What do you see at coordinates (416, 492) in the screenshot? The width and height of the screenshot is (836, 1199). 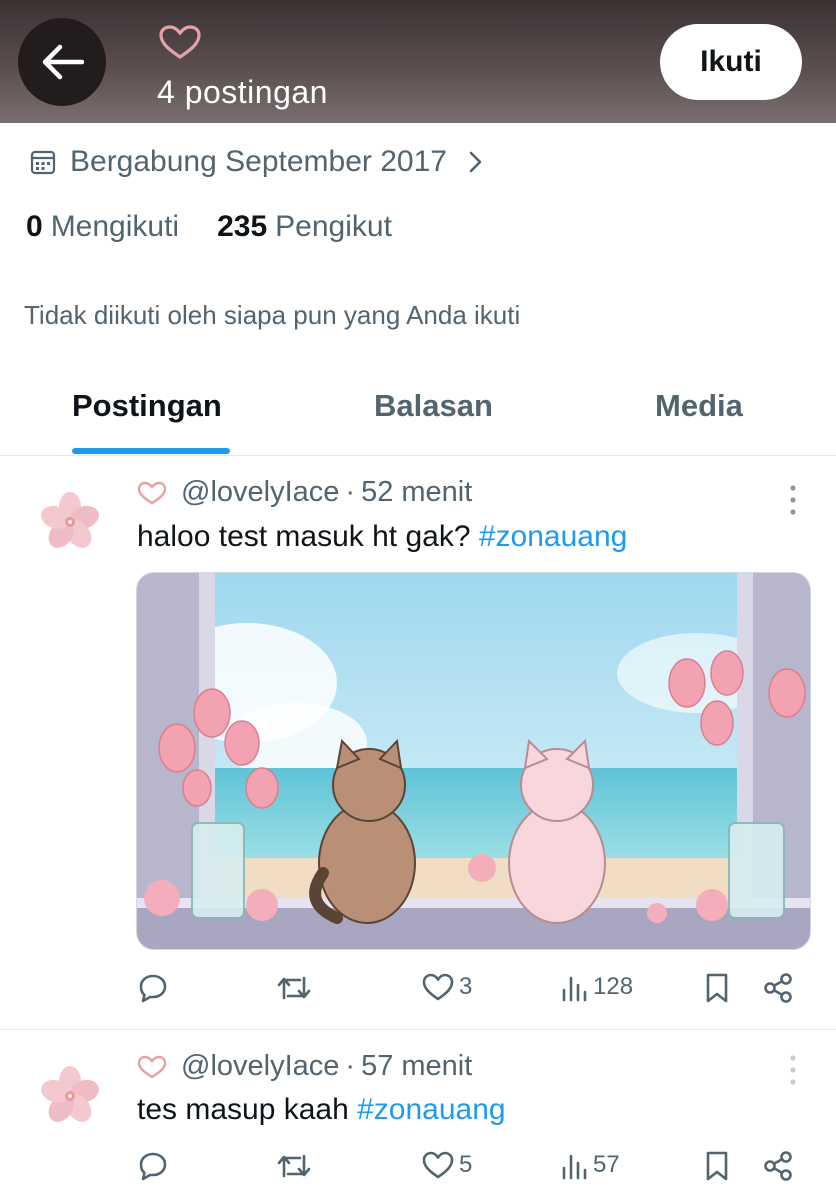 I see `post-time: 52 menit` at bounding box center [416, 492].